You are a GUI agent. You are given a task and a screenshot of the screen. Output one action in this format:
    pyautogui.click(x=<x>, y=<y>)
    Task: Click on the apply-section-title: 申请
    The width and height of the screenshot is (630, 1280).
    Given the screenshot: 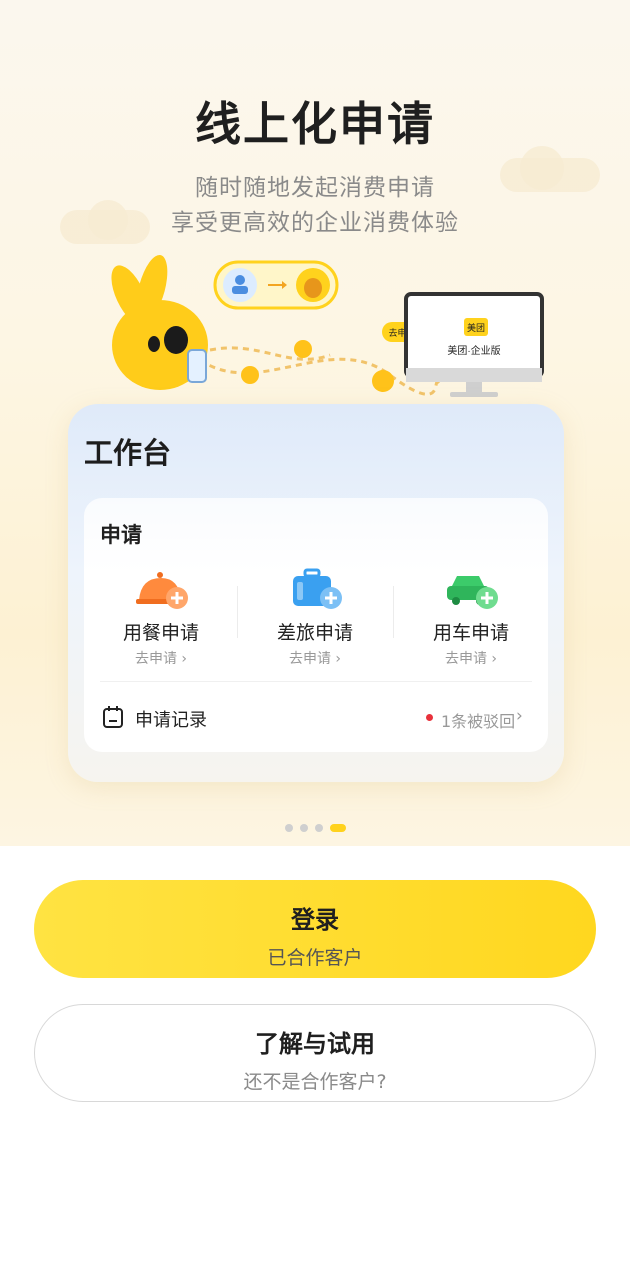 What is the action you would take?
    pyautogui.click(x=121, y=535)
    